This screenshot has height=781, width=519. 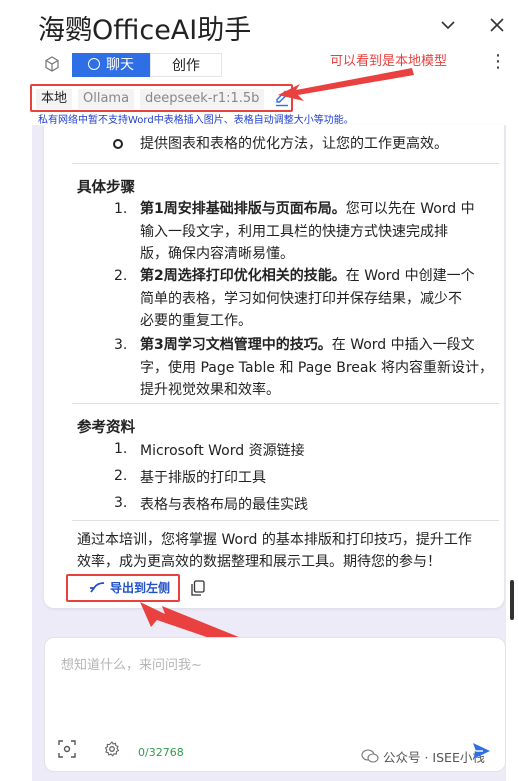 I want to click on list-item: 提供图表和表格的优化方法，让您的工作更高效。, so click(x=294, y=144).